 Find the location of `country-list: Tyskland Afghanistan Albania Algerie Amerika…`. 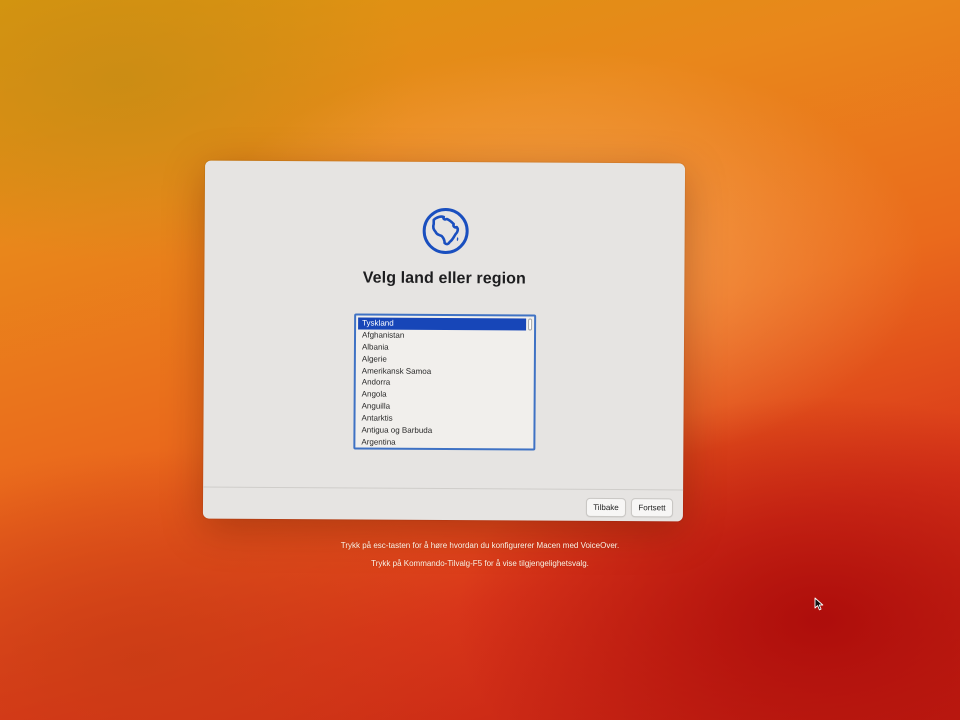

country-list: Tyskland Afghanistan Albania Algerie Amerika… is located at coordinates (445, 382).